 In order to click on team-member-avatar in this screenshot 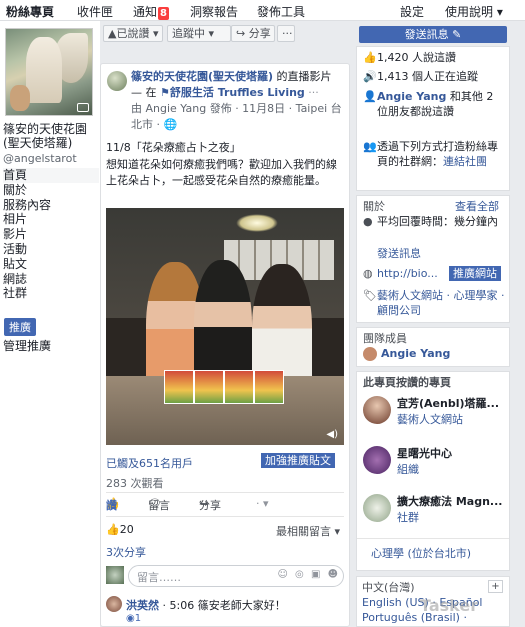, I will do `click(370, 354)`.